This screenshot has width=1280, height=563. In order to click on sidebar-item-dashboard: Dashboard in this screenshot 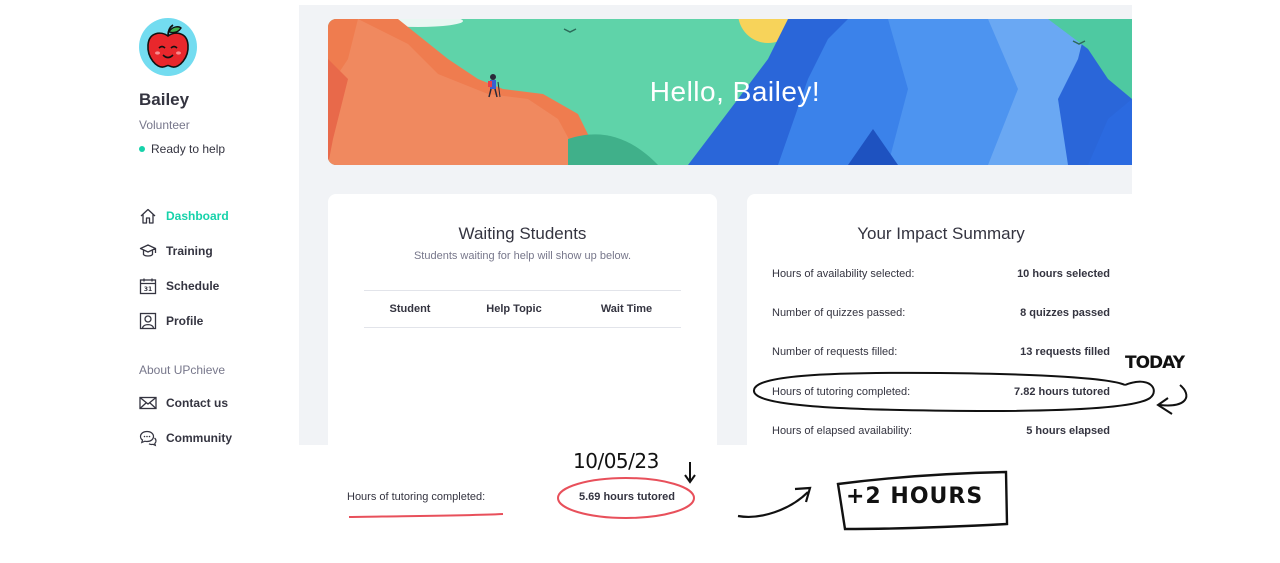, I will do `click(184, 216)`.